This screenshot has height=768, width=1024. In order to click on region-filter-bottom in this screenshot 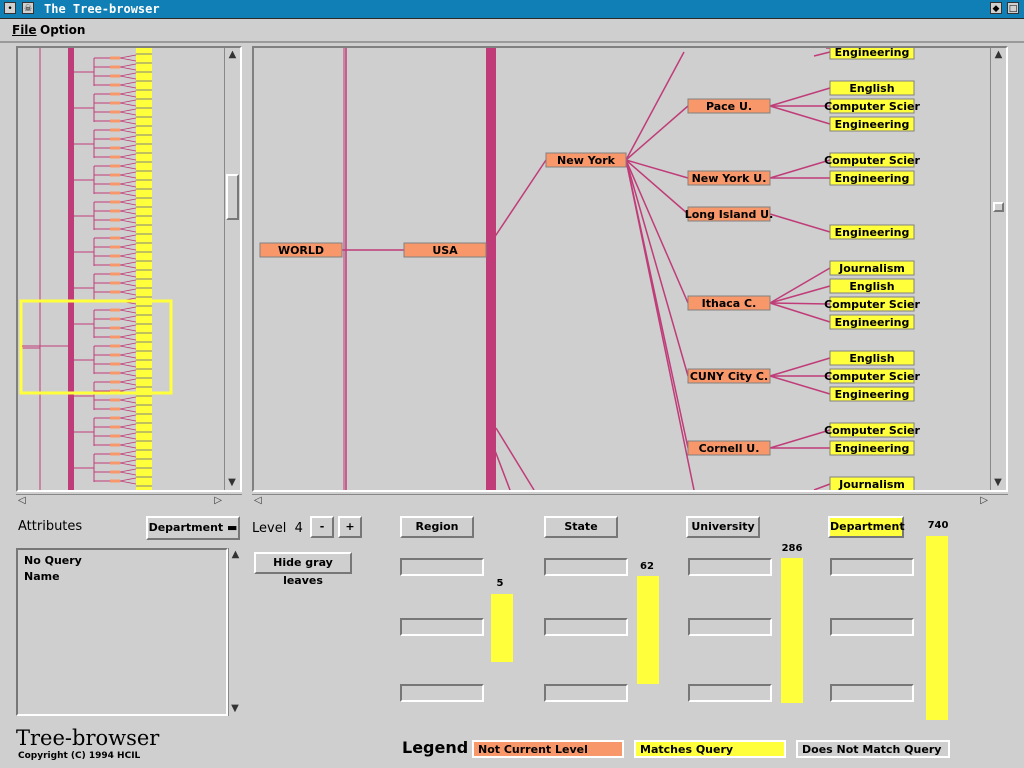, I will do `click(442, 693)`.